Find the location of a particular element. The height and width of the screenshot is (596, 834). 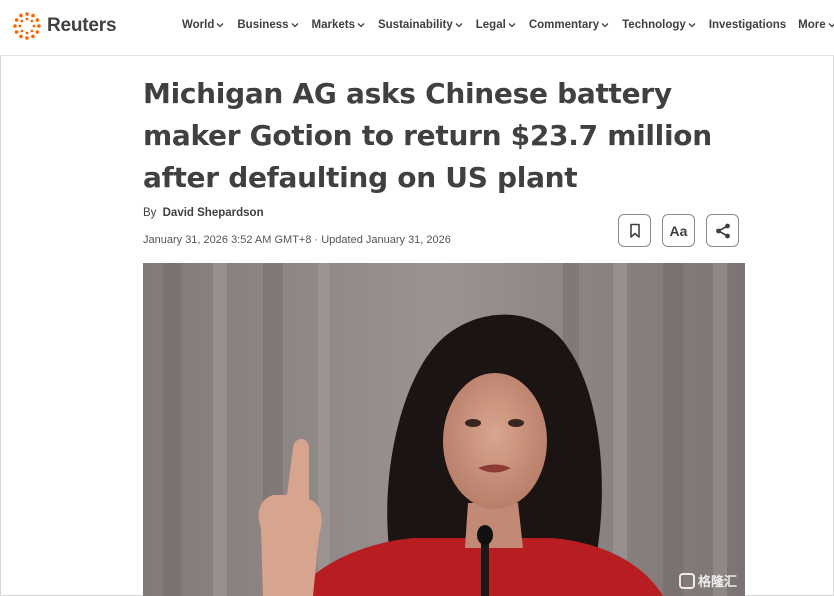

share-button is located at coordinates (722, 230).